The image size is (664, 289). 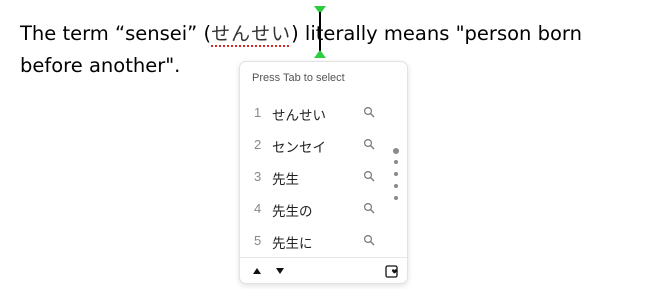 I want to click on candidate-item: 2 センセイ, so click(x=315, y=145).